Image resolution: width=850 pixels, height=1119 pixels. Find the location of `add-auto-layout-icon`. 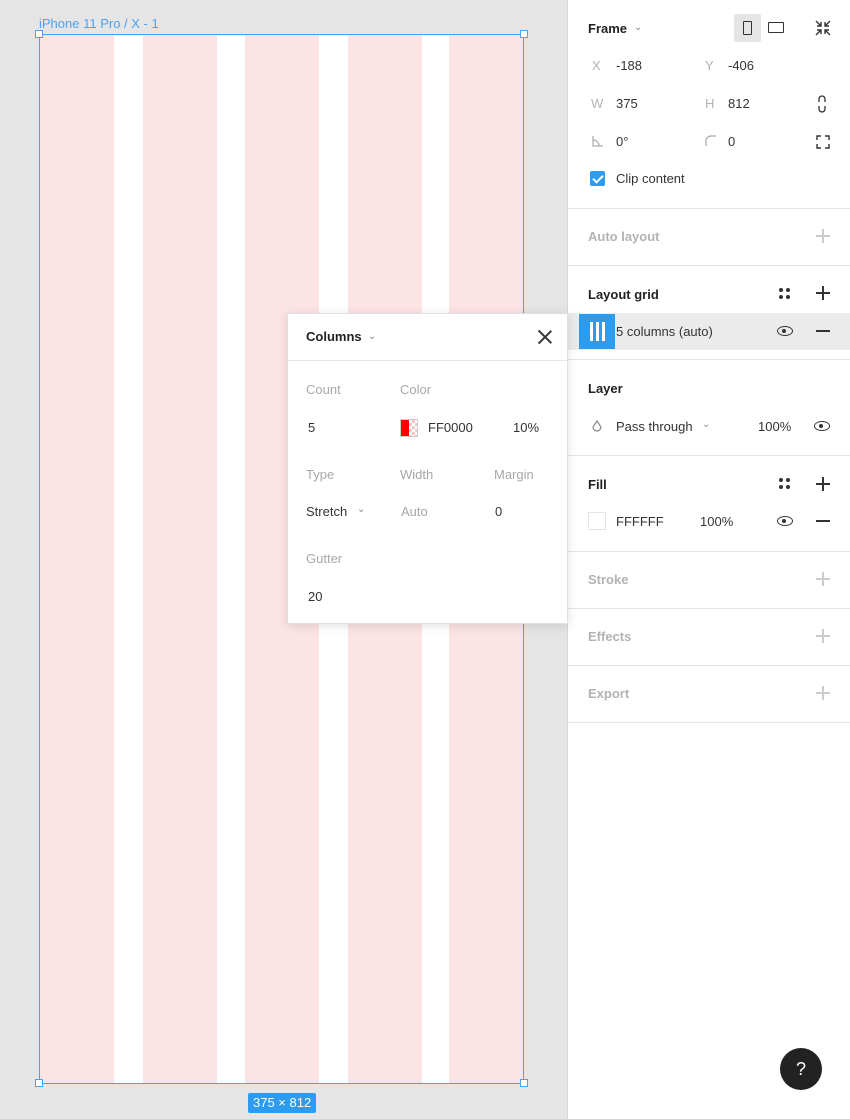

add-auto-layout-icon is located at coordinates (823, 236).